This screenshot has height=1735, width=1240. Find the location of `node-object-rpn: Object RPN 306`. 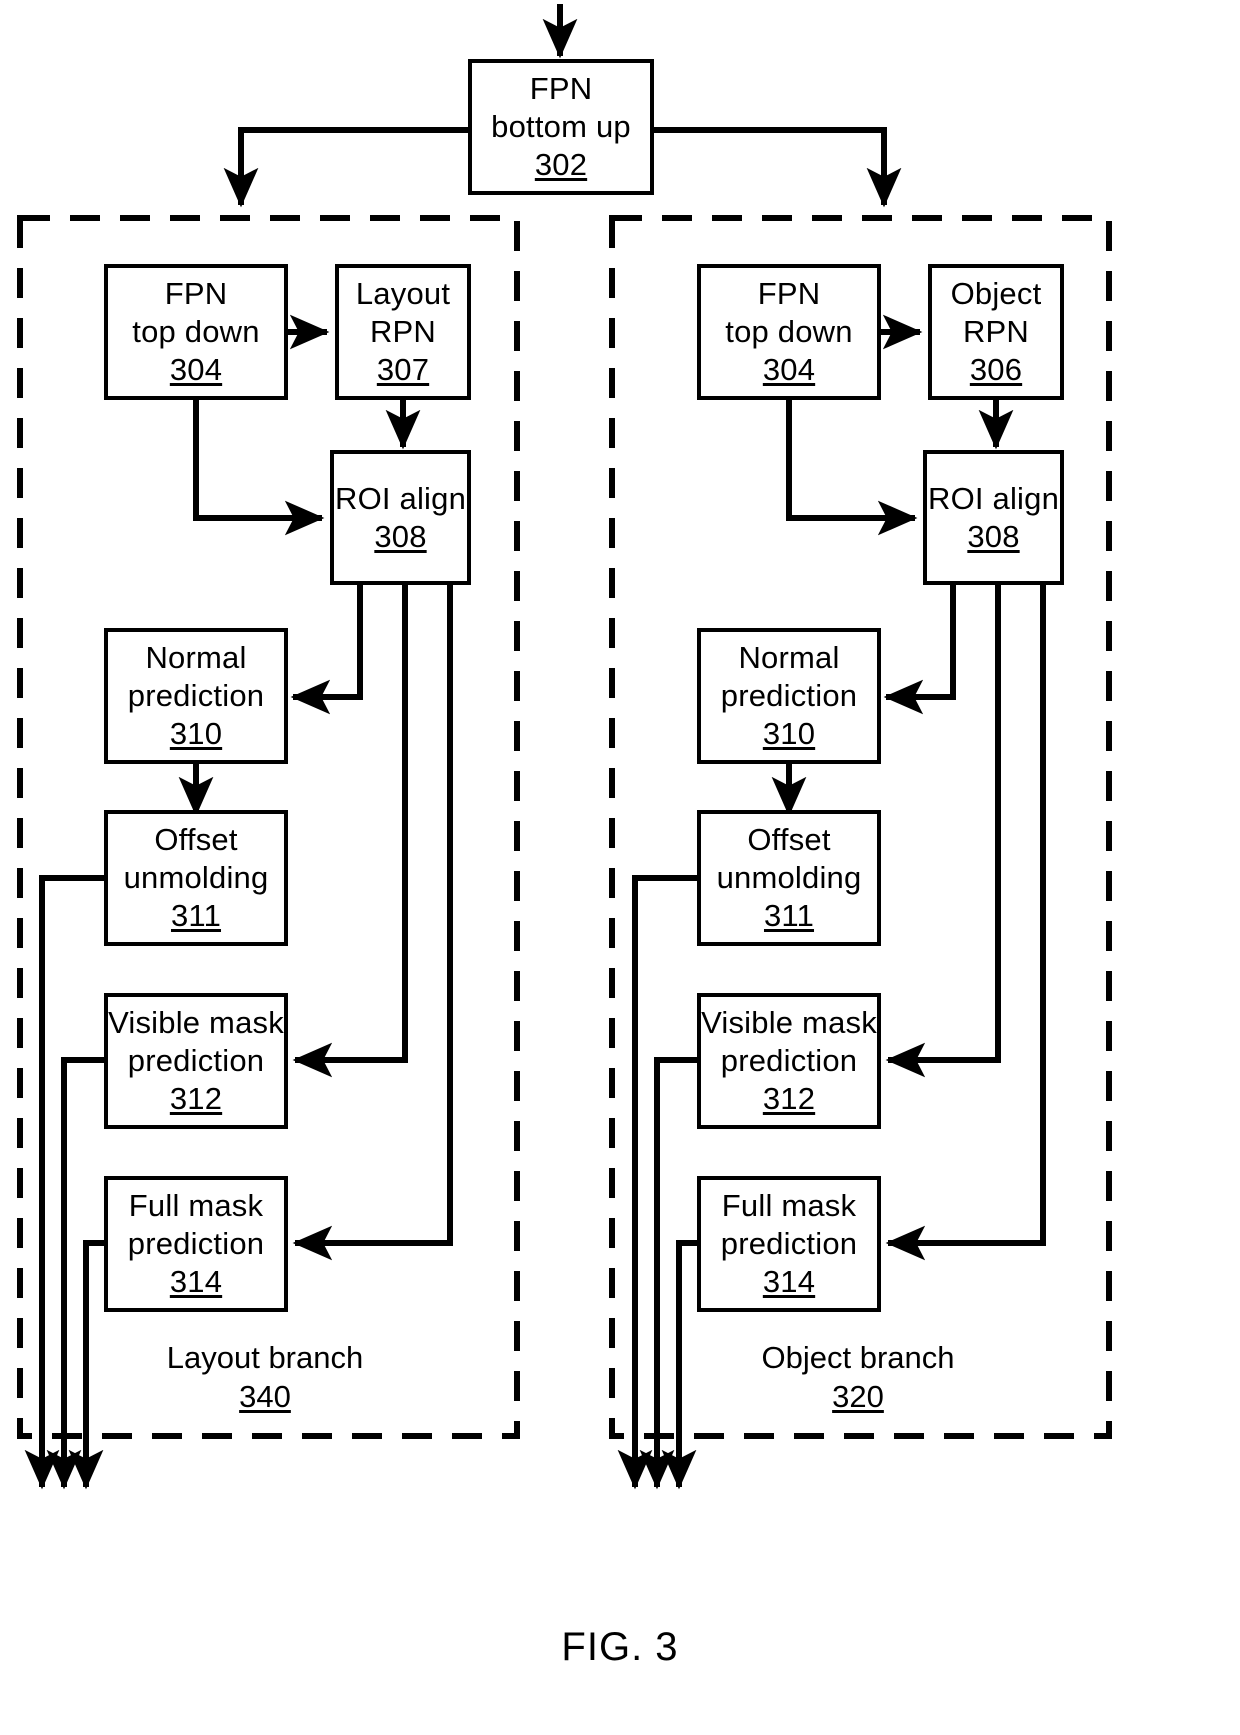

node-object-rpn: Object RPN 306 is located at coordinates (996, 332).